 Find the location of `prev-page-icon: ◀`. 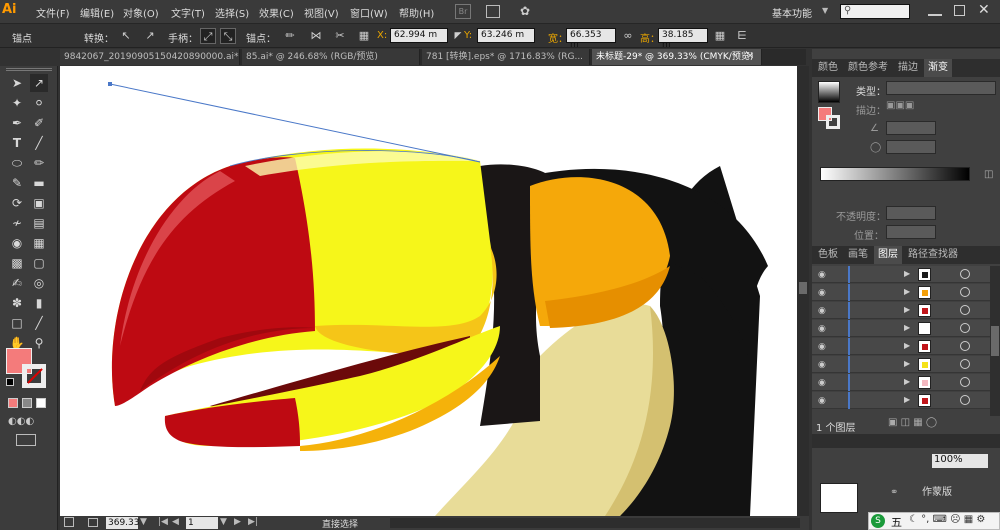

prev-page-icon: ◀ is located at coordinates (175, 522).